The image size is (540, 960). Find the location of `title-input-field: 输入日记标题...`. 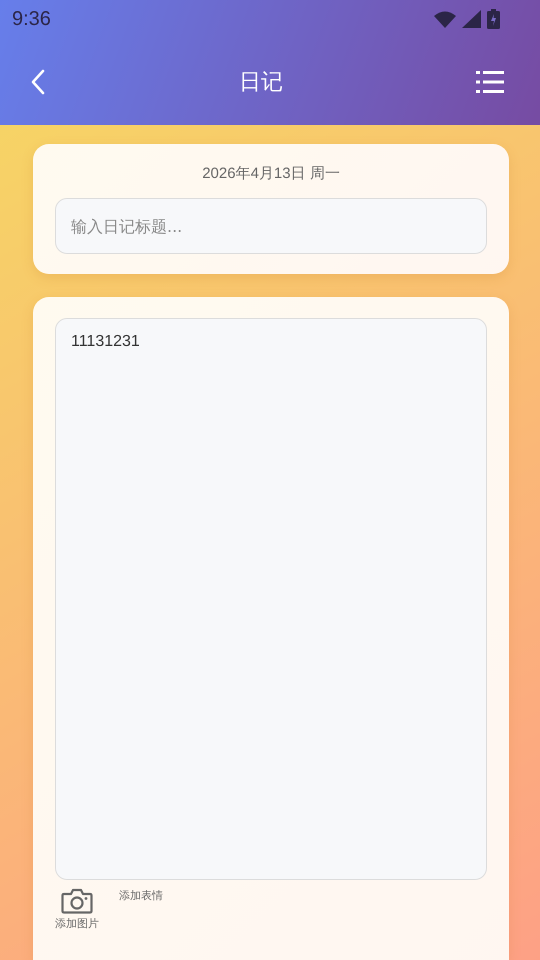

title-input-field: 输入日记标题... is located at coordinates (271, 226).